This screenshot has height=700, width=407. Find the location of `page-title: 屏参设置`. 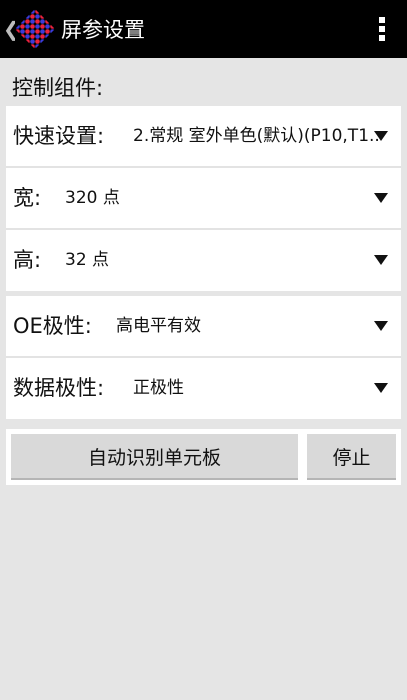

page-title: 屏参设置 is located at coordinates (103, 30).